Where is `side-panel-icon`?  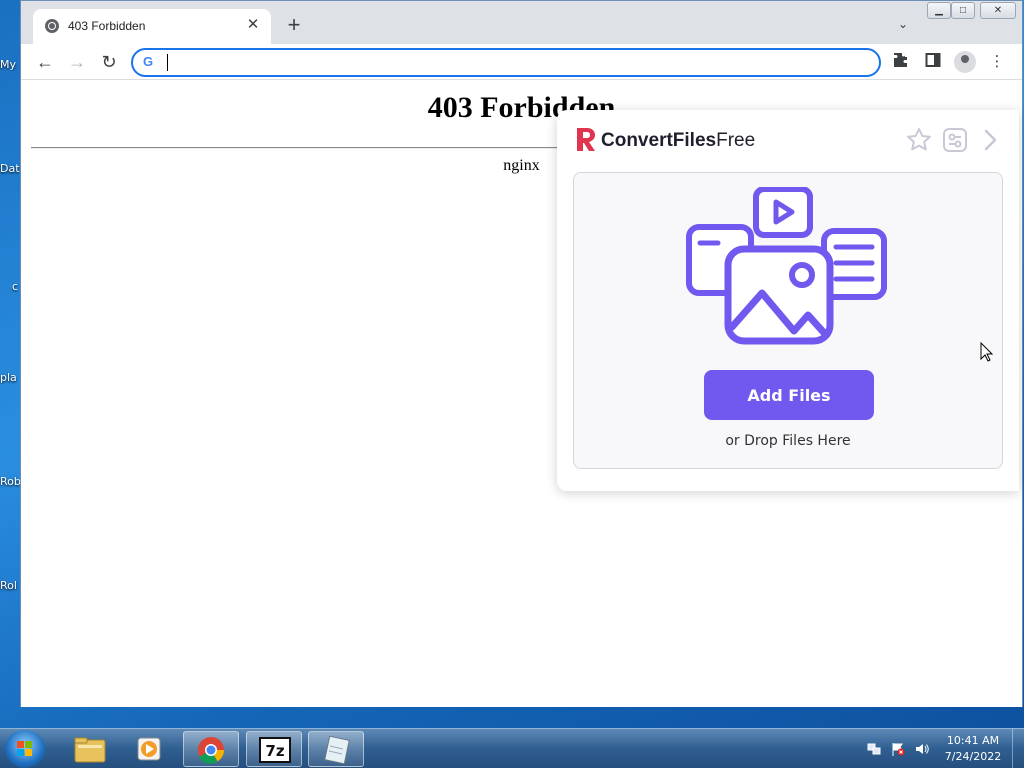 side-panel-icon is located at coordinates (933, 62).